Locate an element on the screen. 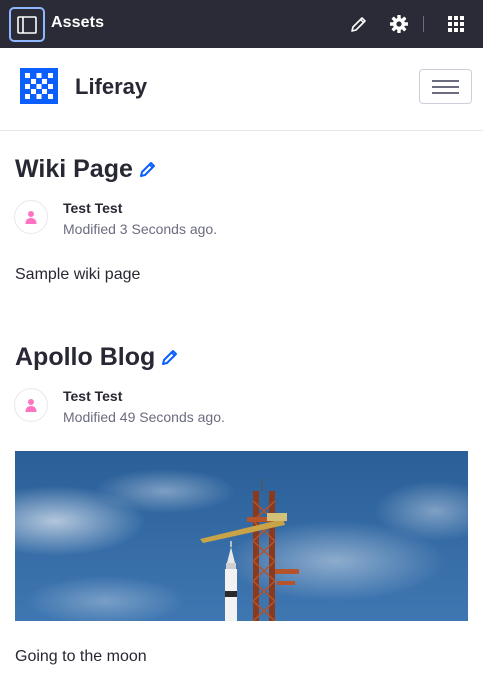 The height and width of the screenshot is (679, 483). product-menu-toggle is located at coordinates (27, 24).